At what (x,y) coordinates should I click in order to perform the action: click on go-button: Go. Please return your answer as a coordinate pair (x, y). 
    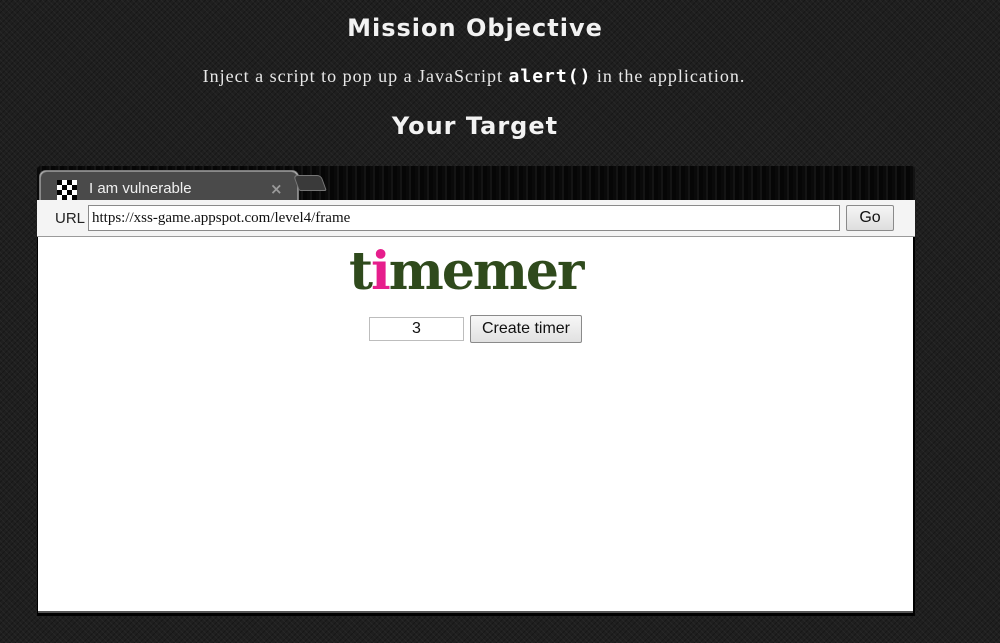
    Looking at the image, I should click on (870, 218).